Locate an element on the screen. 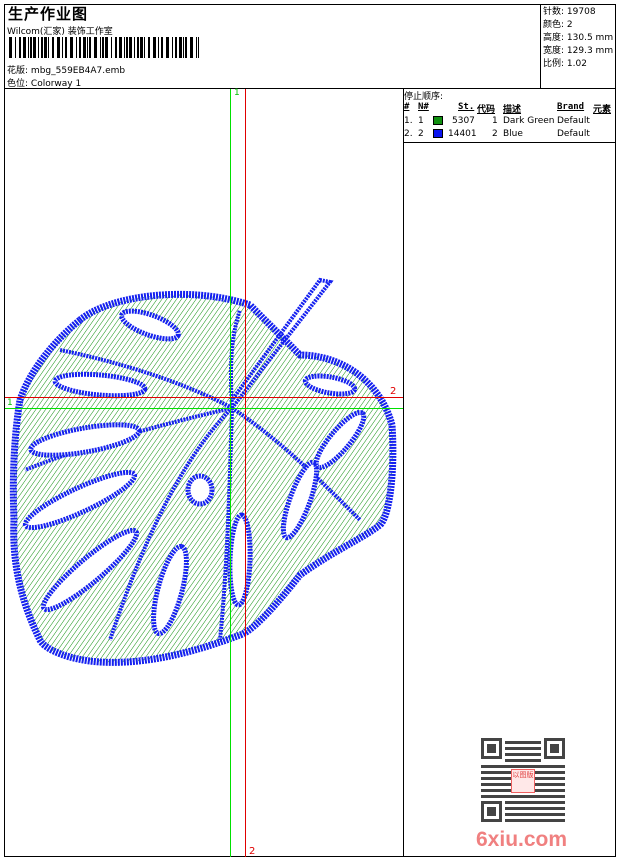 The width and height of the screenshot is (620, 860). col-brand: Brand is located at coordinates (571, 107).